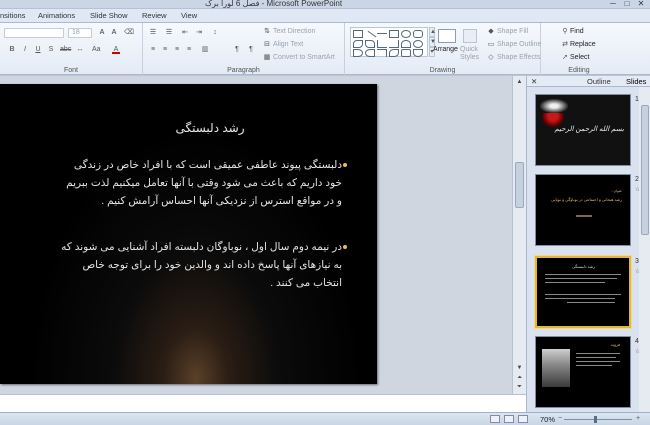 The height and width of the screenshot is (425, 650). I want to click on shape-outline-button: Shape Outline, so click(519, 44).